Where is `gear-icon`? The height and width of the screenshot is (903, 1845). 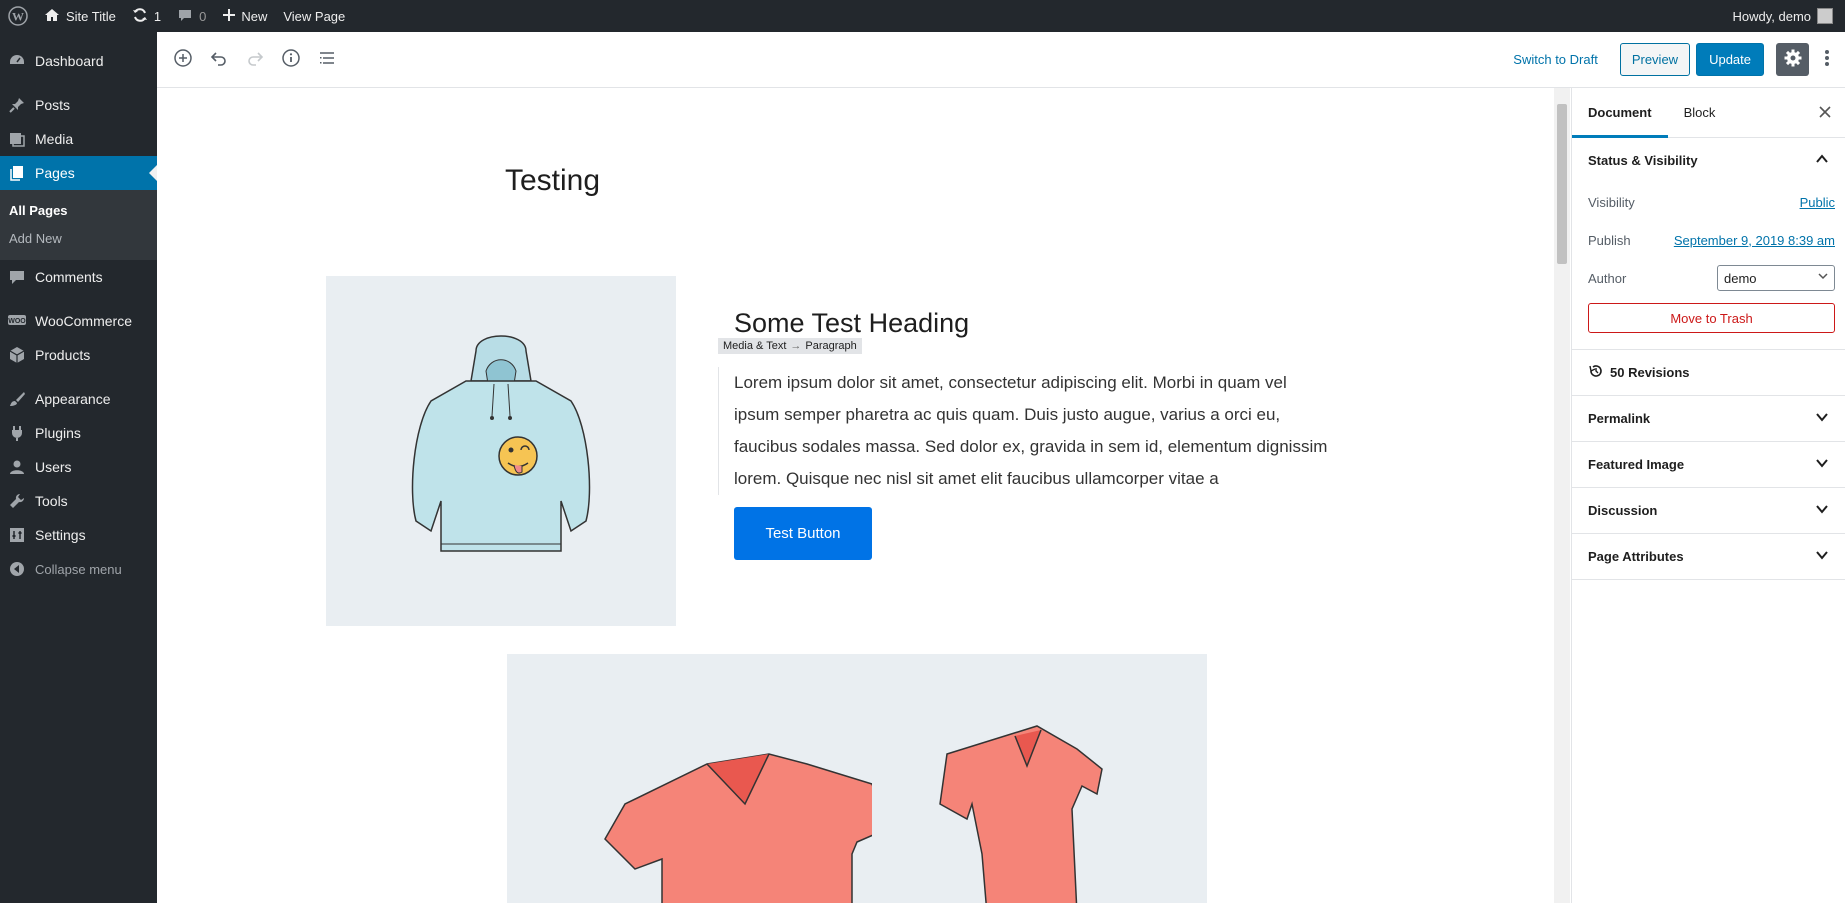 gear-icon is located at coordinates (1793, 59).